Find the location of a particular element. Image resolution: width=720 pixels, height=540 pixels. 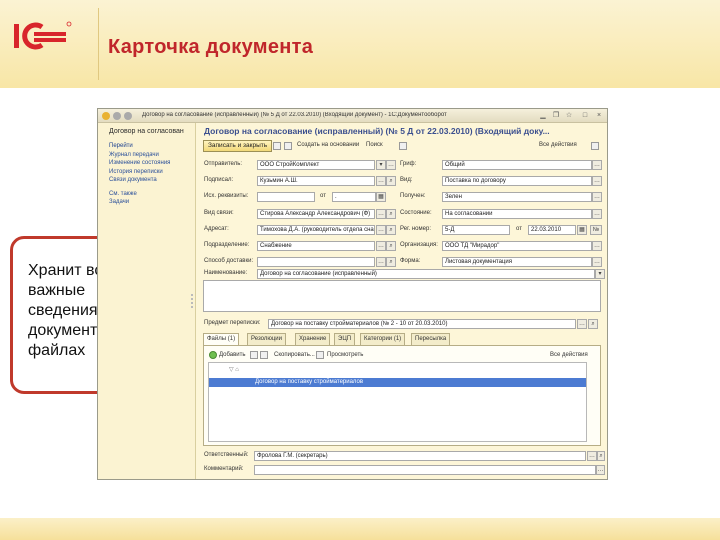

files-all-actions-button: Все действия is located at coordinates (569, 355).